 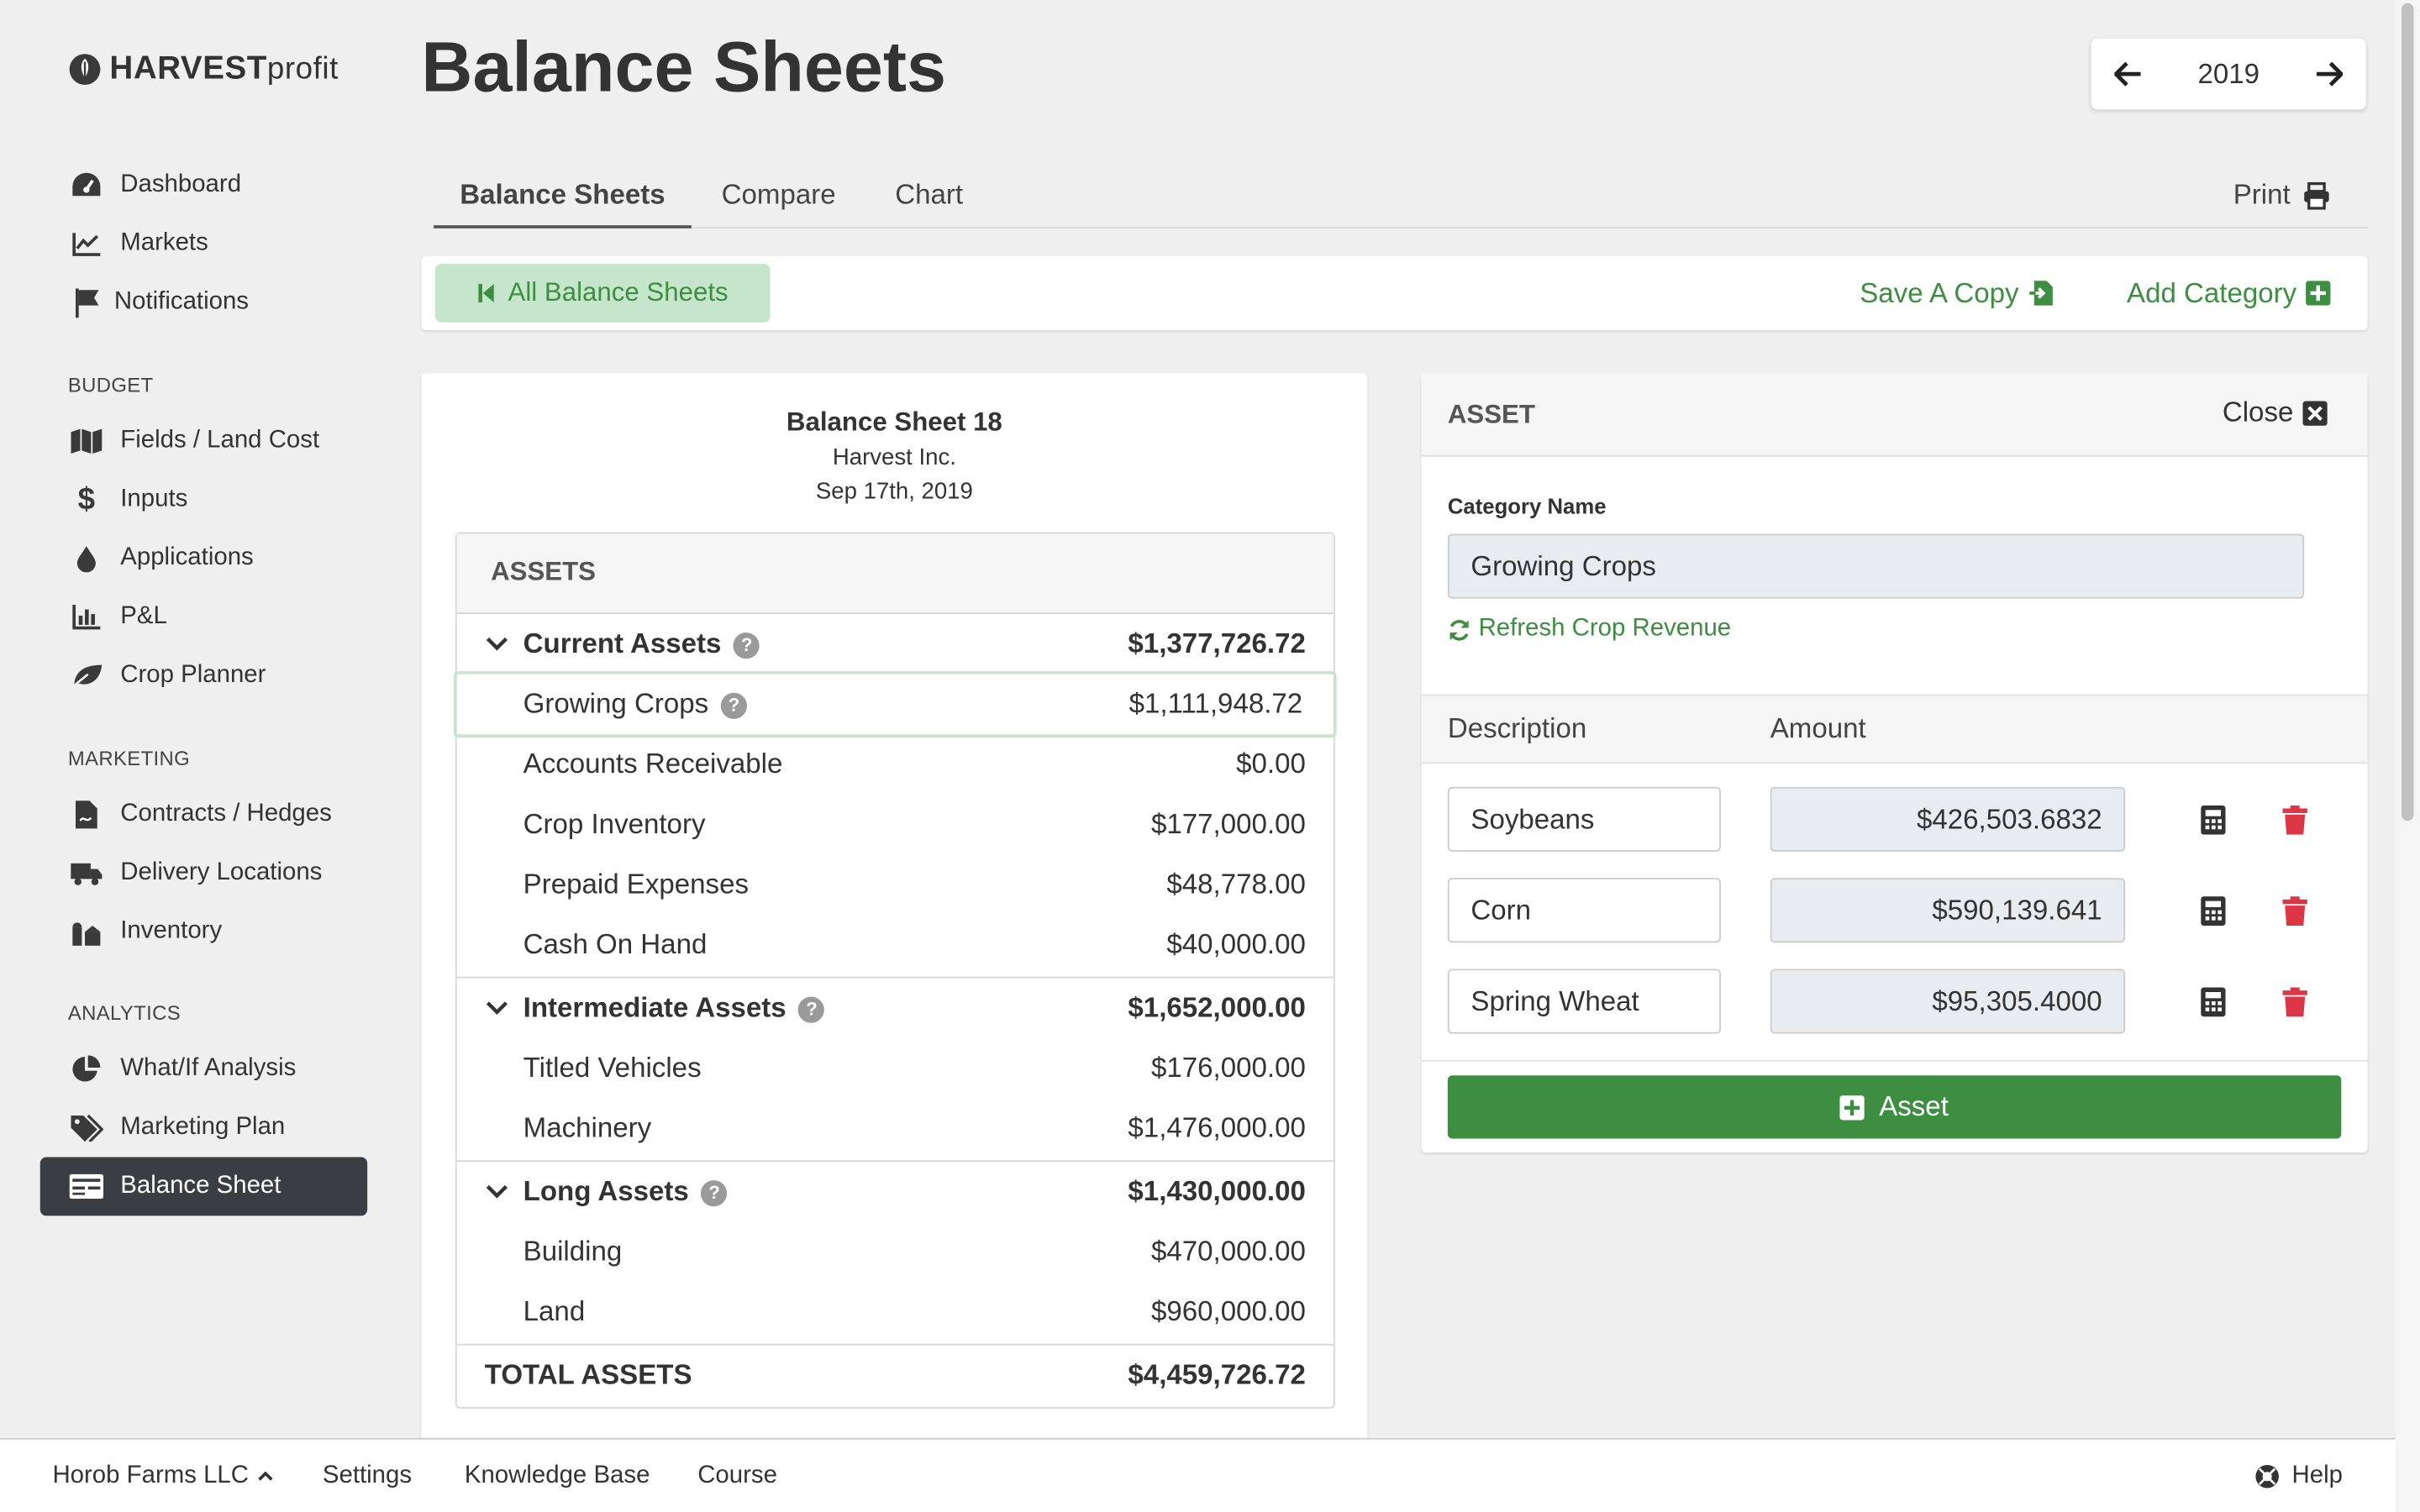 What do you see at coordinates (1584, 910) in the screenshot?
I see `description-input: Corn` at bounding box center [1584, 910].